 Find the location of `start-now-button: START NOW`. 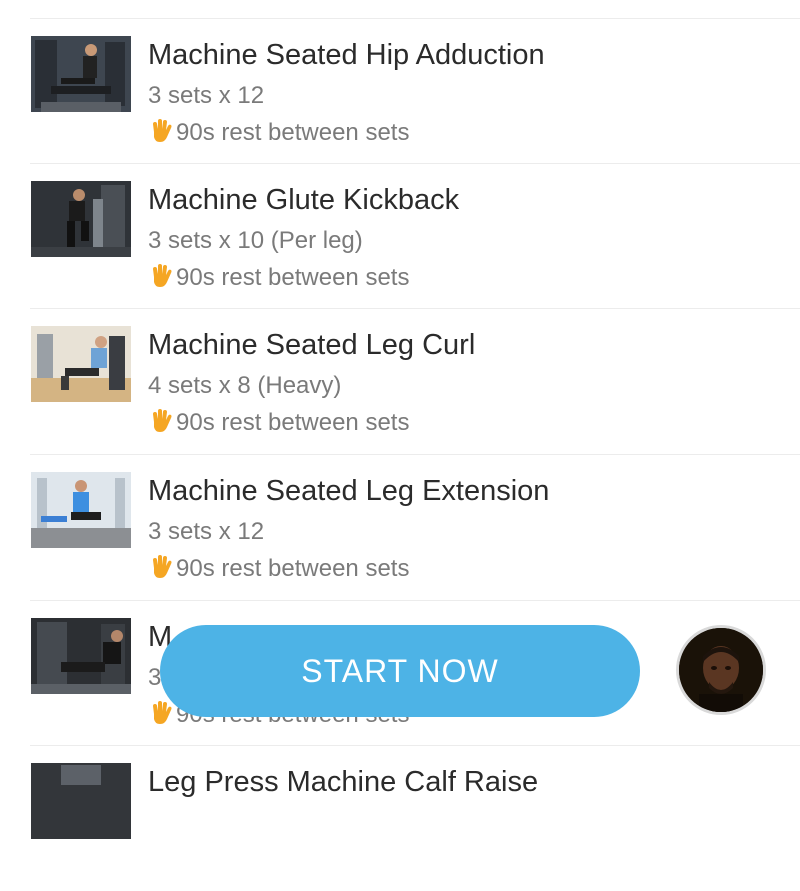

start-now-button: START NOW is located at coordinates (400, 671).